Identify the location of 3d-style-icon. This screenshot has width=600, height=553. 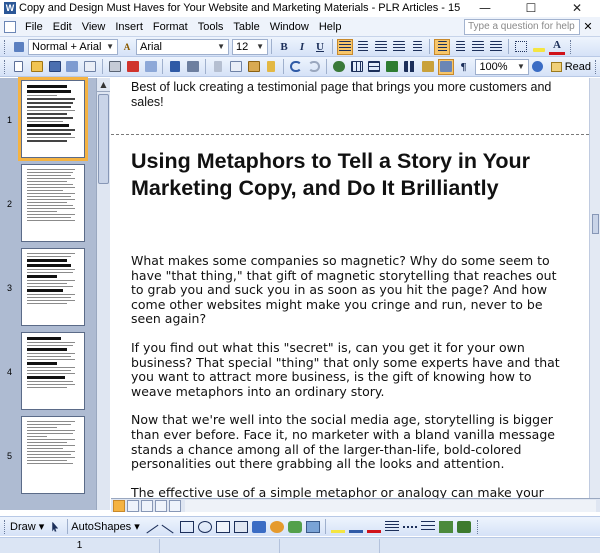
(463, 526).